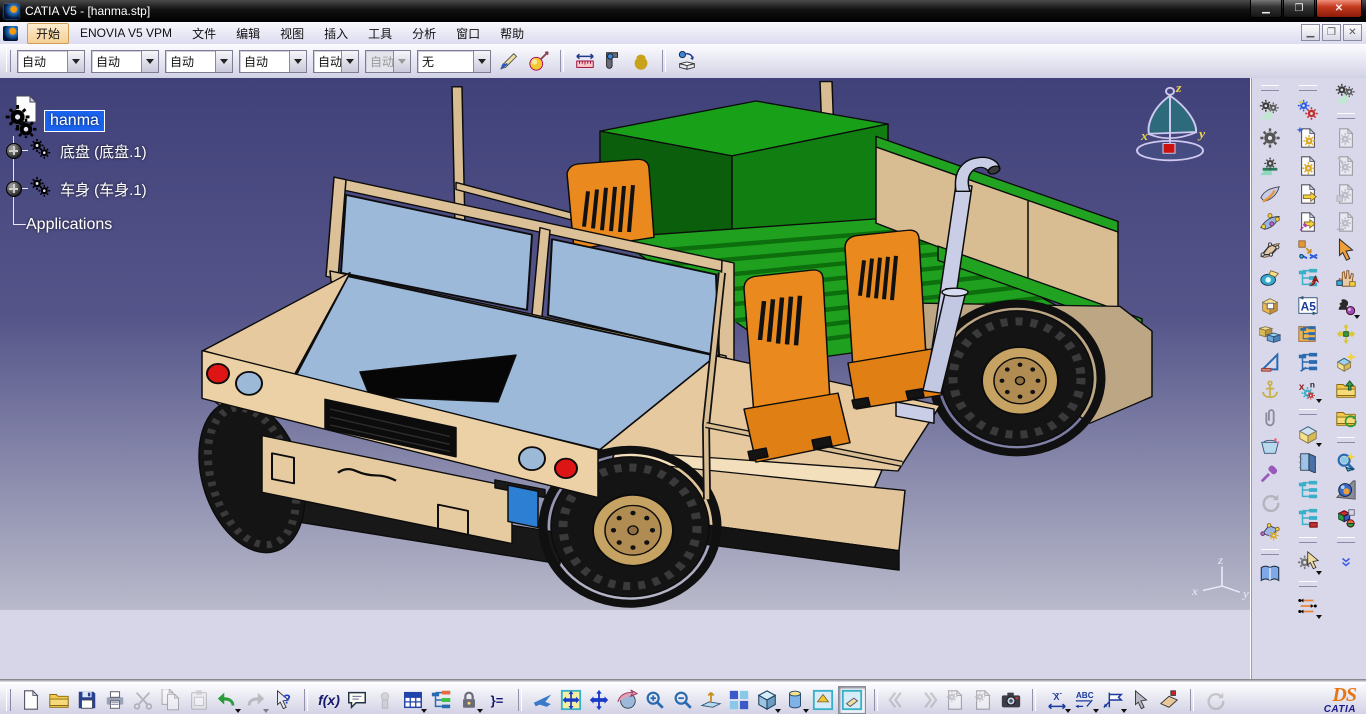  What do you see at coordinates (48, 33) in the screenshot?
I see `menu-start: 开始` at bounding box center [48, 33].